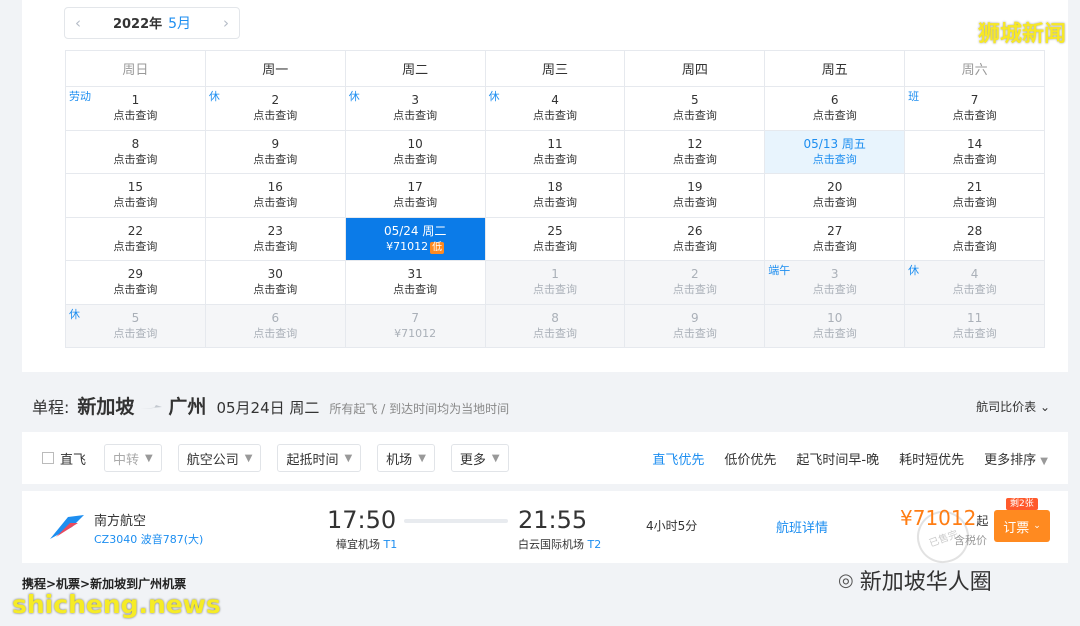 This screenshot has height=626, width=1080. Describe the element at coordinates (974, 317) in the screenshot. I see `day-number: 11` at that location.